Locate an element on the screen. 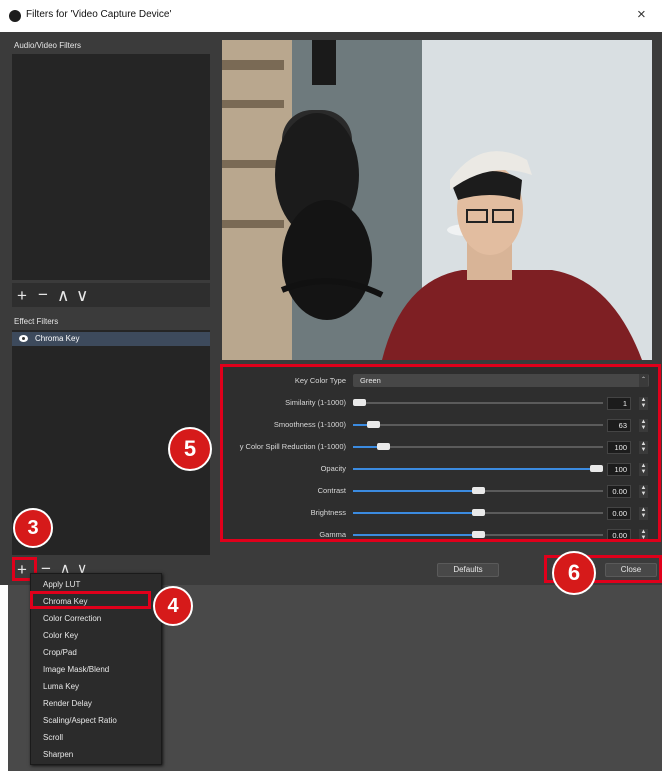  av-filters-label: Audio/Video Filters is located at coordinates (47, 45).